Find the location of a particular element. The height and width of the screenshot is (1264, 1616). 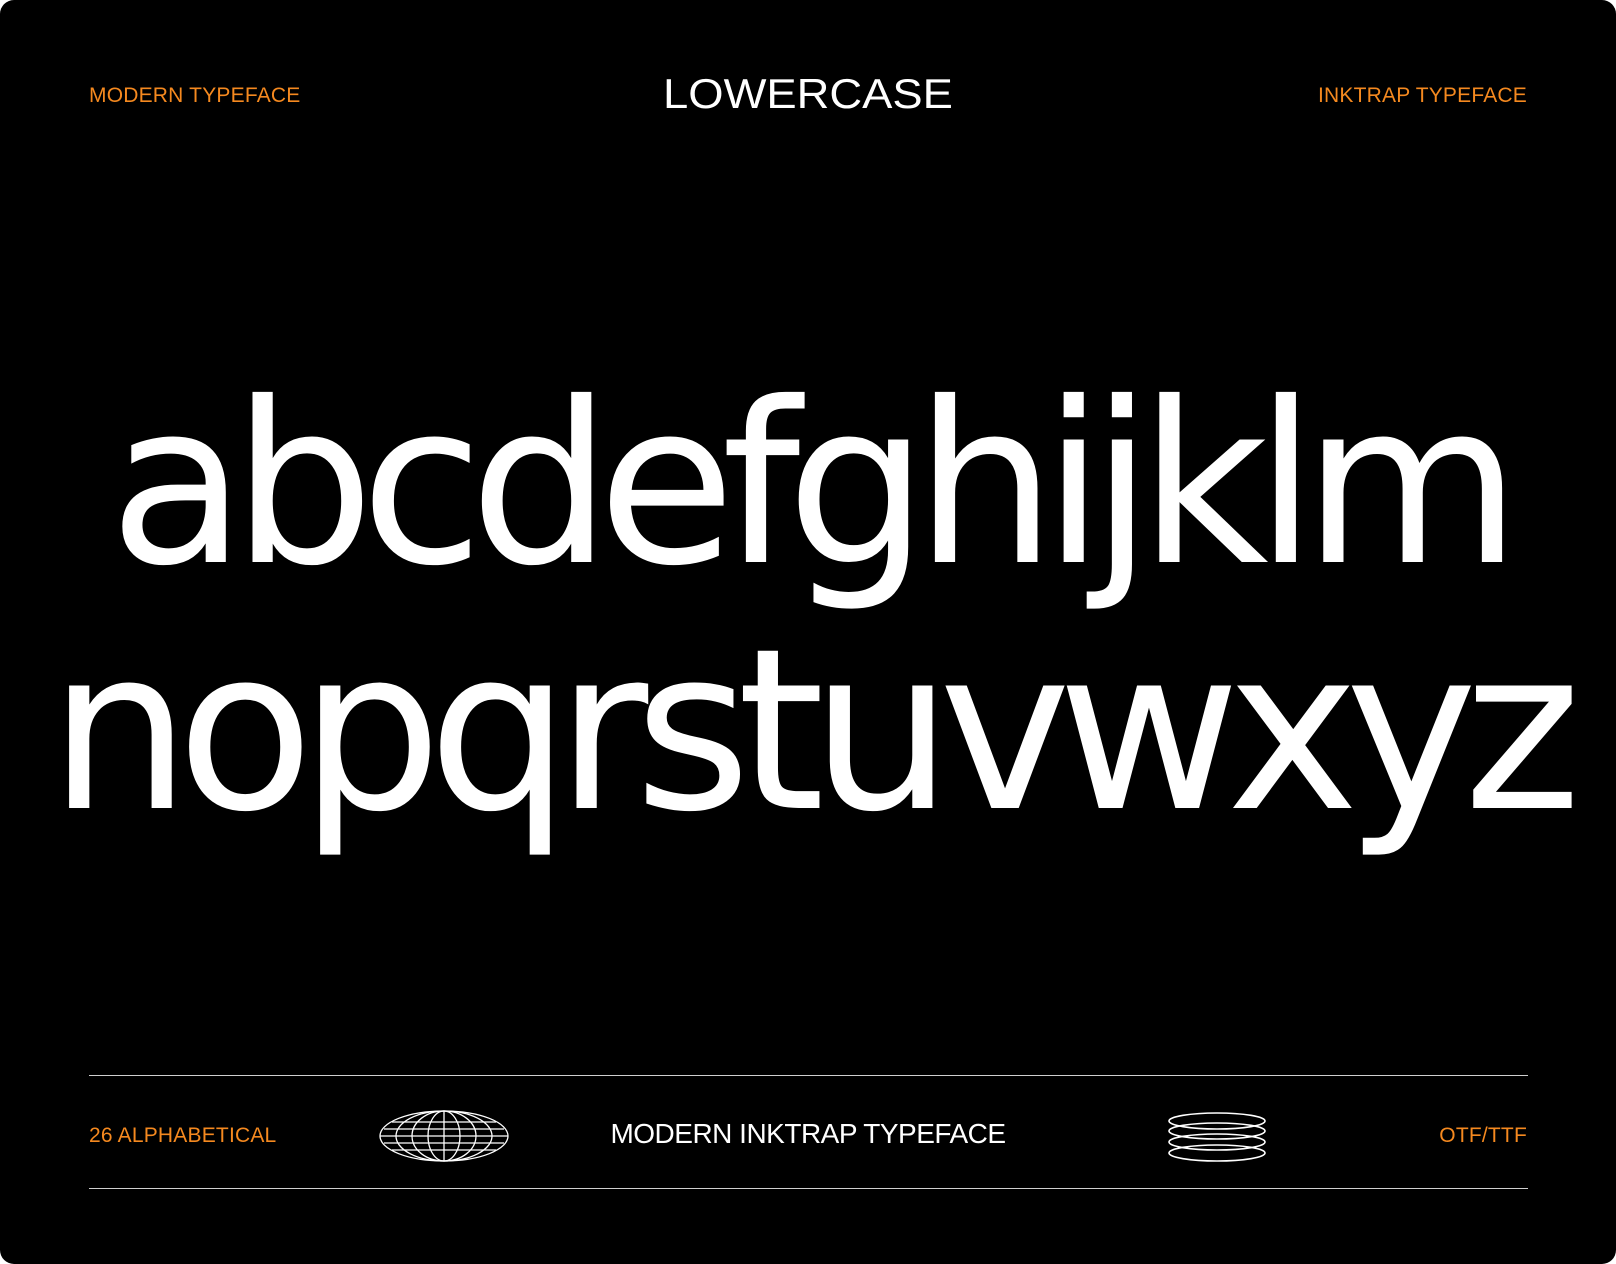

stacked-rings-icon is located at coordinates (1217, 1137).